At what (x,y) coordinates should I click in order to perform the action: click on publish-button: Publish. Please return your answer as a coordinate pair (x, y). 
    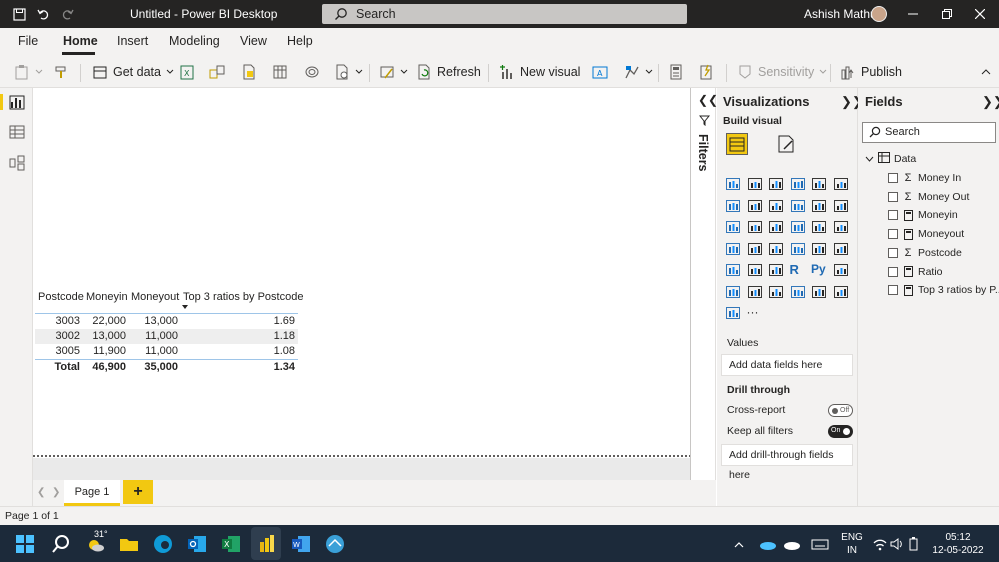
    Looking at the image, I should click on (871, 72).